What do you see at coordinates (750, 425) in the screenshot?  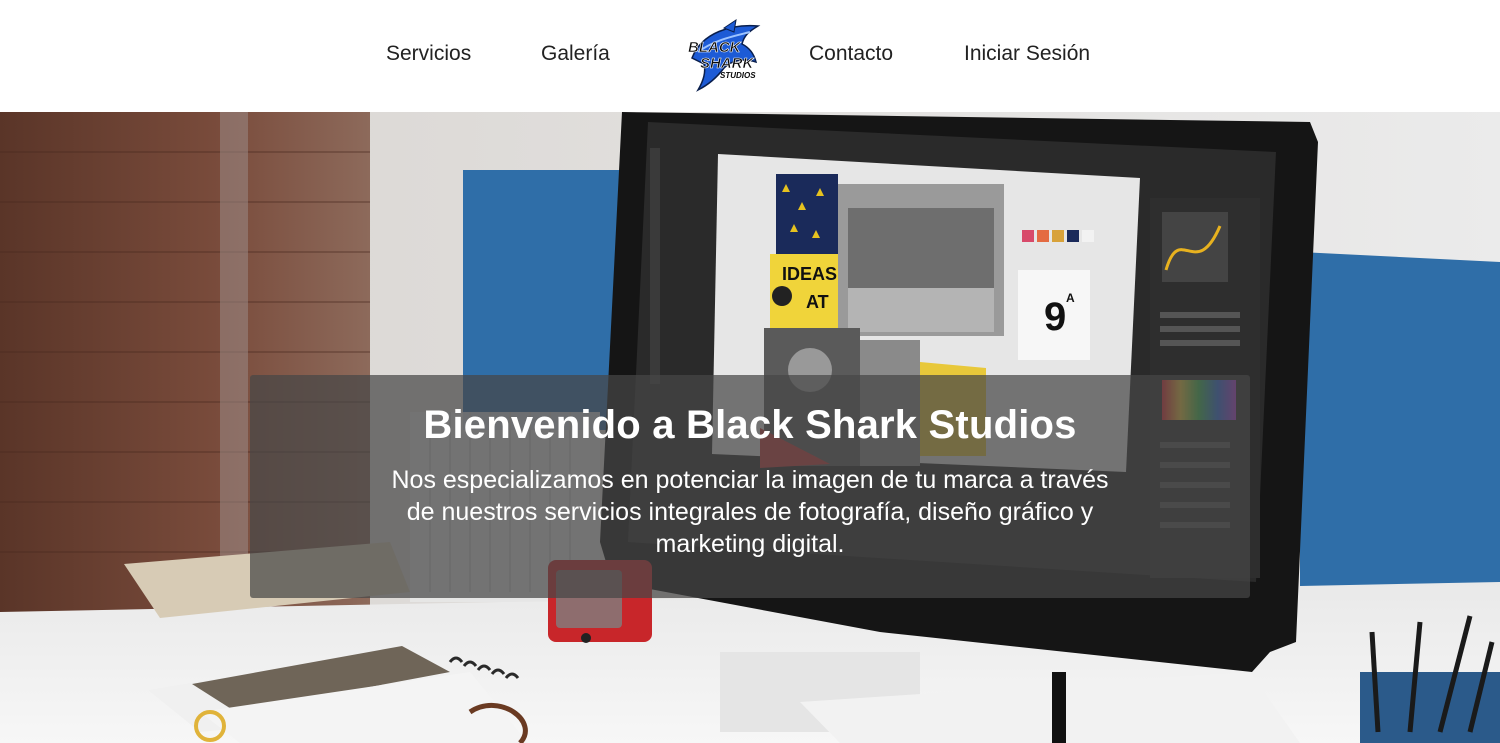 I see `hero-title: Bienvenido a Black Shark Studios` at bounding box center [750, 425].